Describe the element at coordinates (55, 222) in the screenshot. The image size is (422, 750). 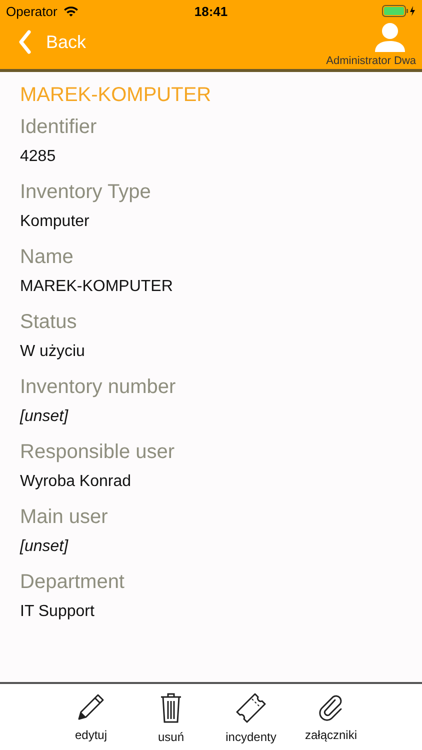
I see `field-value: Komputer` at that location.